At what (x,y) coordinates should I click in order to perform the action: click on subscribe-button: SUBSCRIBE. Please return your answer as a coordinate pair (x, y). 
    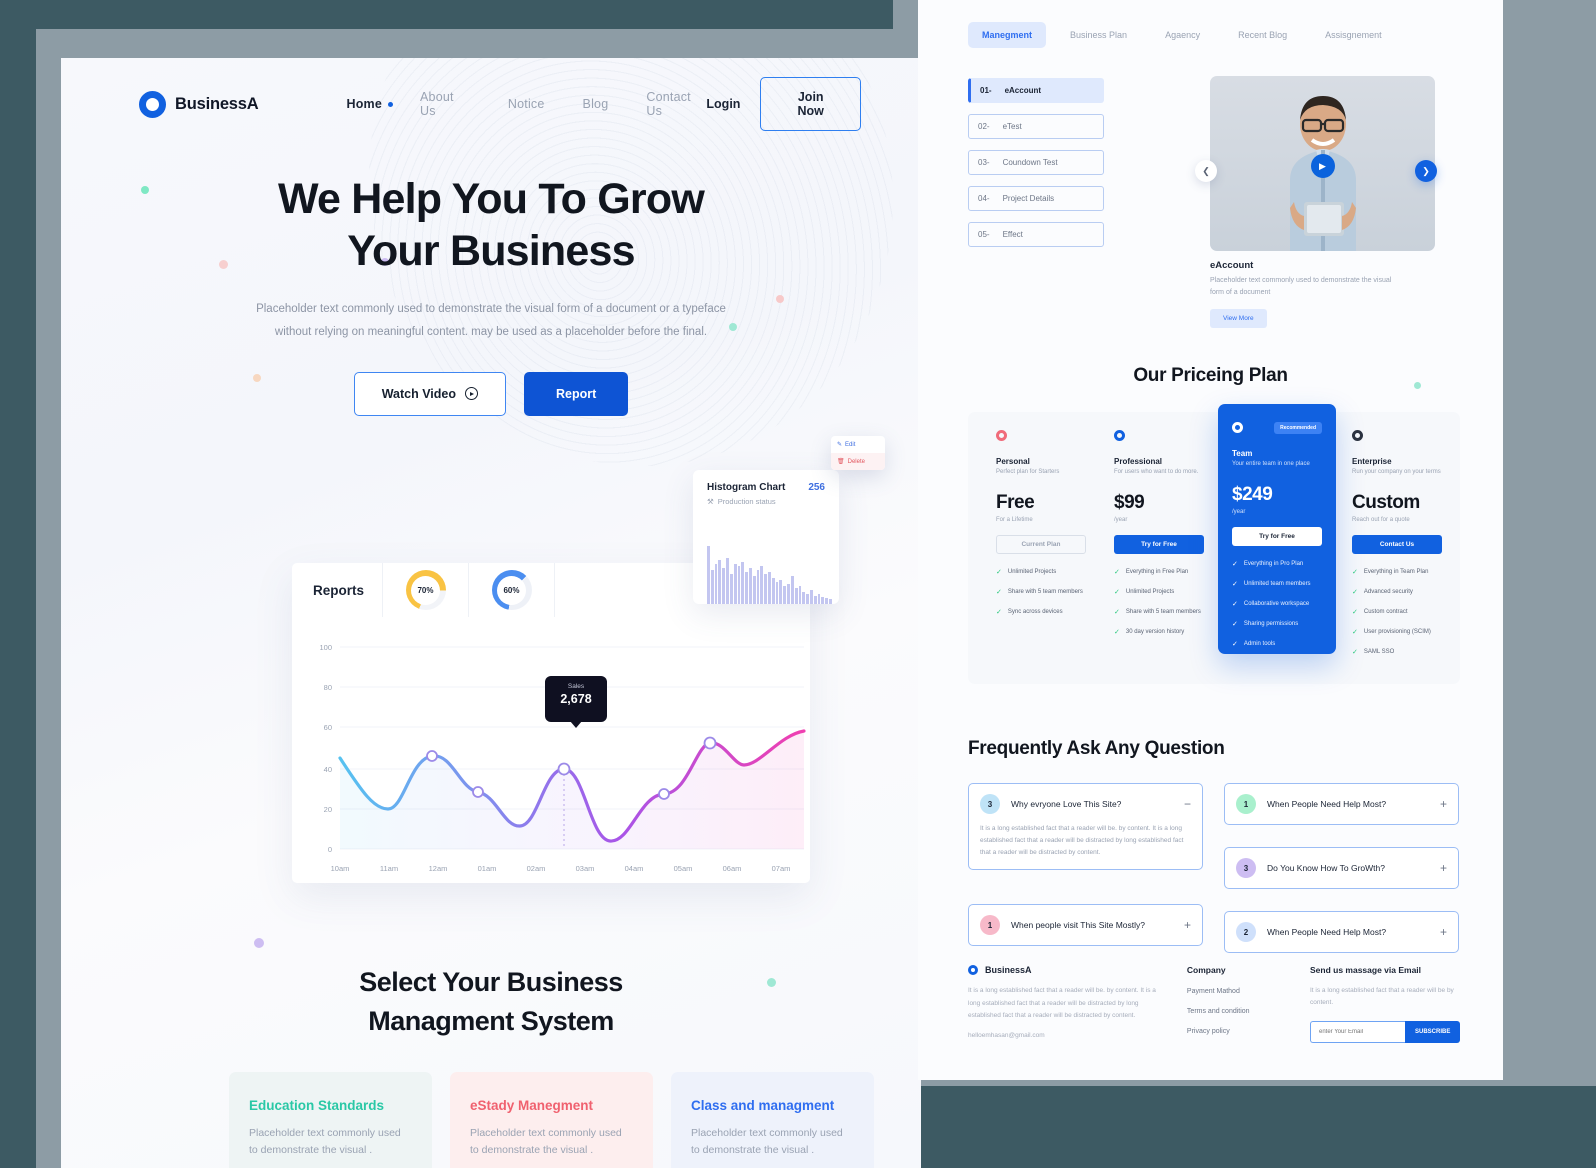
    Looking at the image, I should click on (1433, 1031).